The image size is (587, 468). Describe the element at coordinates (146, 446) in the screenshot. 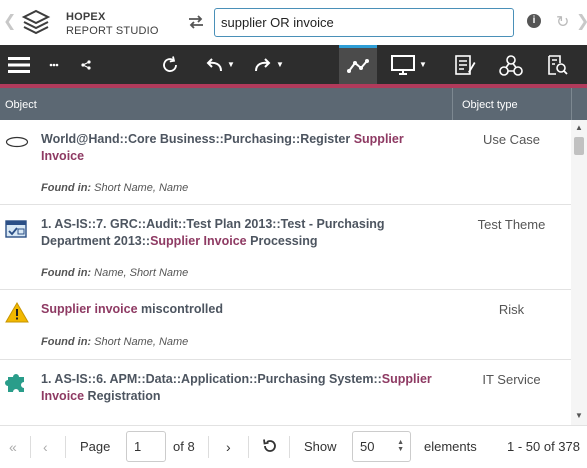

I see `page-number-input: 1` at that location.